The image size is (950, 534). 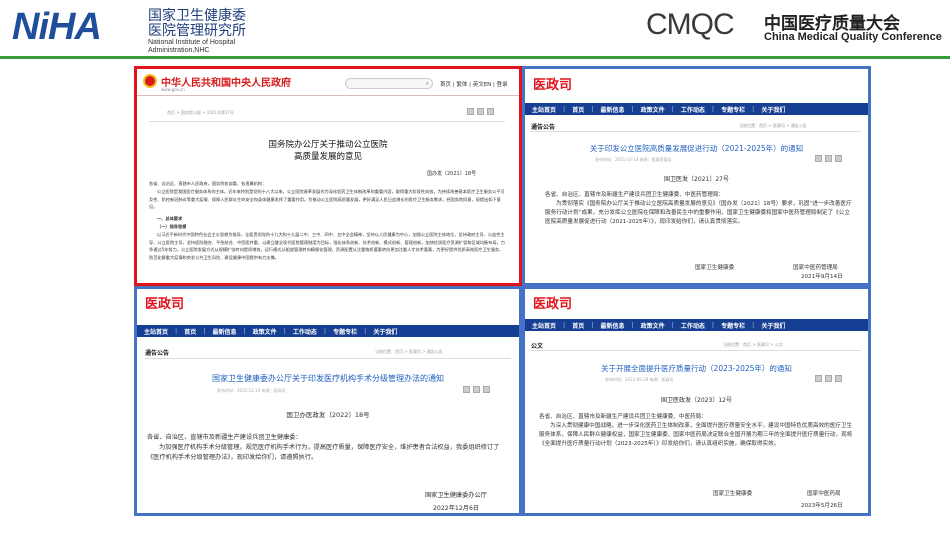 I want to click on doc-sub-heading: （一）指导思想, so click(x=172, y=226).